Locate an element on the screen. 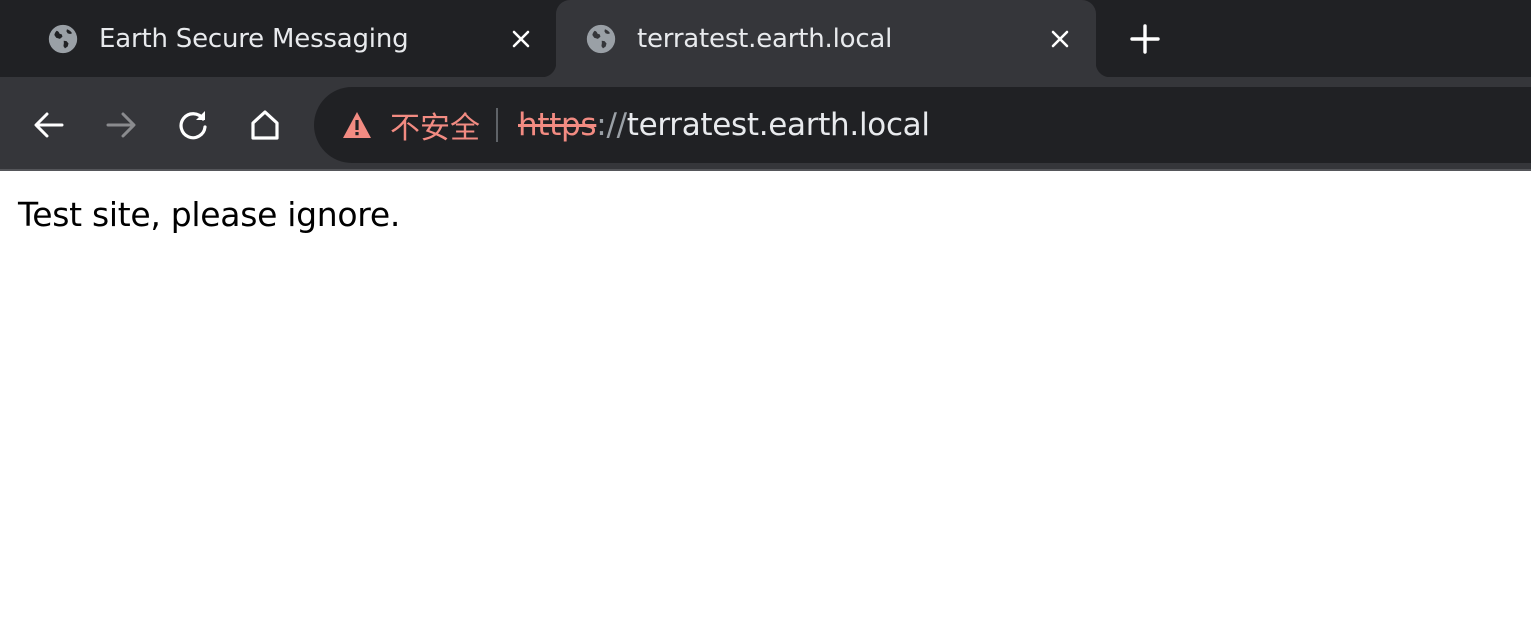 Image resolution: width=1531 pixels, height=636 pixels. forward-button is located at coordinates (121, 125).